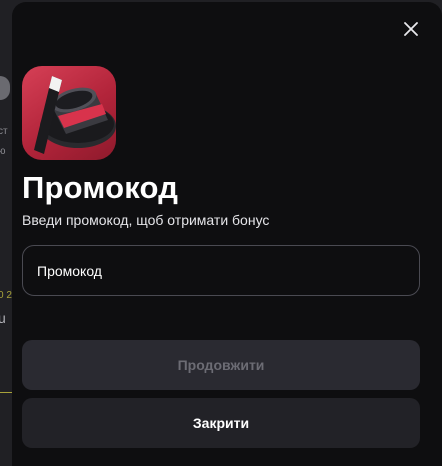 This screenshot has width=442, height=466. What do you see at coordinates (3, 318) in the screenshot?
I see `background-text-fragment: u` at bounding box center [3, 318].